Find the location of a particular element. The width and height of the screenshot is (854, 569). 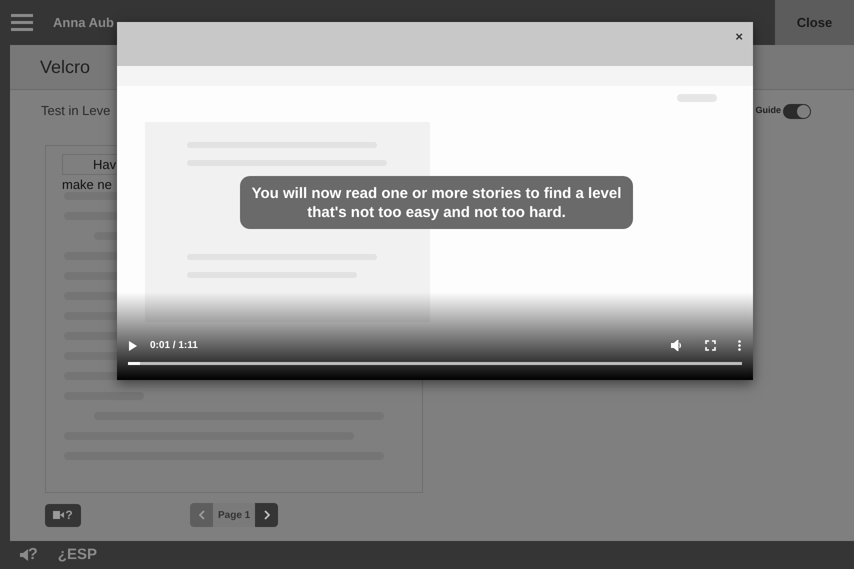

play-icon is located at coordinates (133, 345).